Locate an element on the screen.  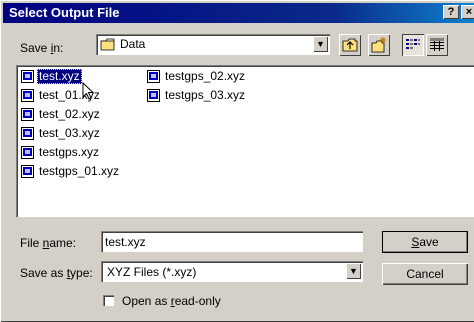
file-name: testgps.xyz is located at coordinates (69, 152).